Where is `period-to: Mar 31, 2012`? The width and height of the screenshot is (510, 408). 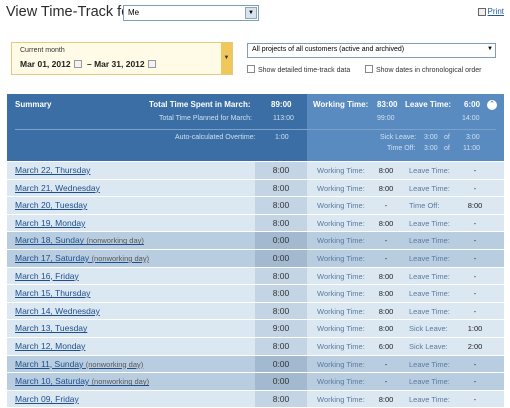
period-to: Mar 31, 2012 is located at coordinates (119, 64).